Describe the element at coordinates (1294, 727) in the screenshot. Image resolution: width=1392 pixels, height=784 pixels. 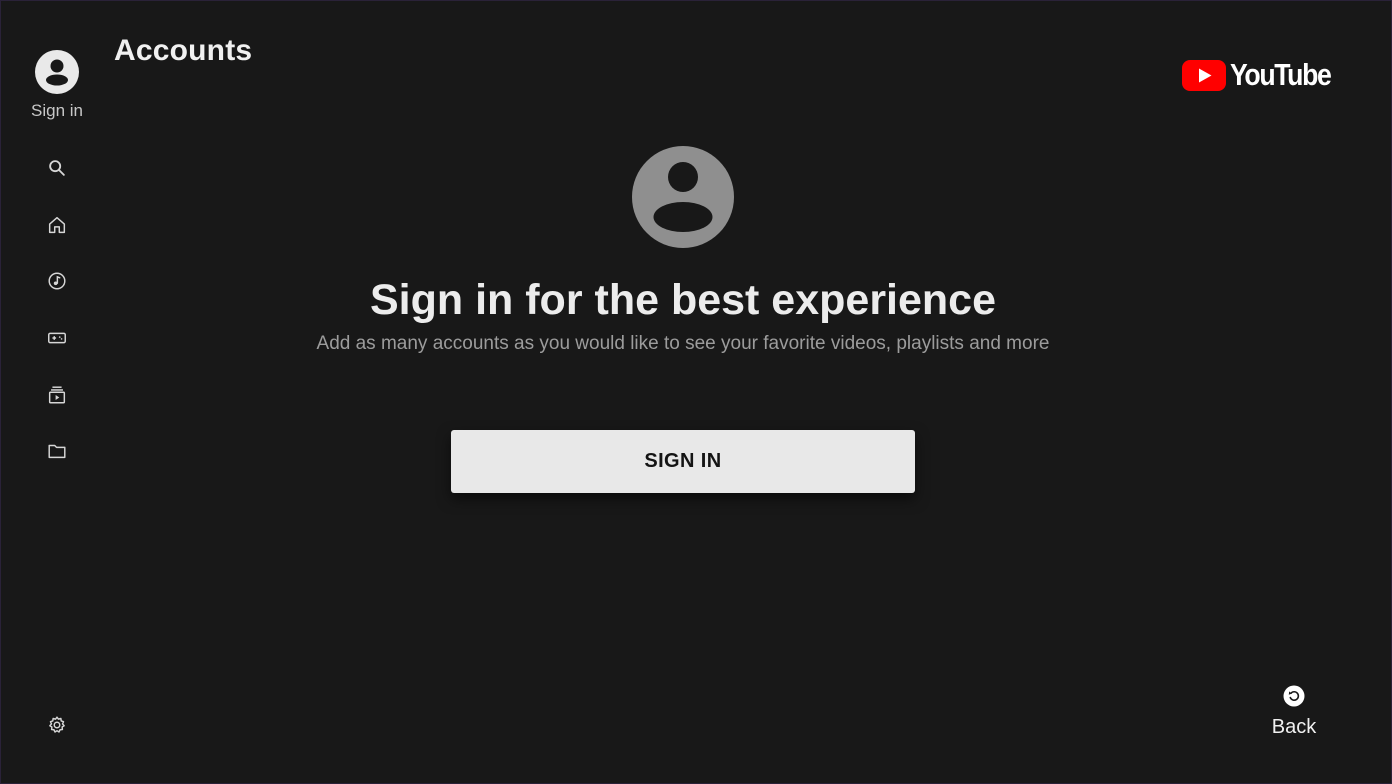
I see `back-label: Back` at that location.